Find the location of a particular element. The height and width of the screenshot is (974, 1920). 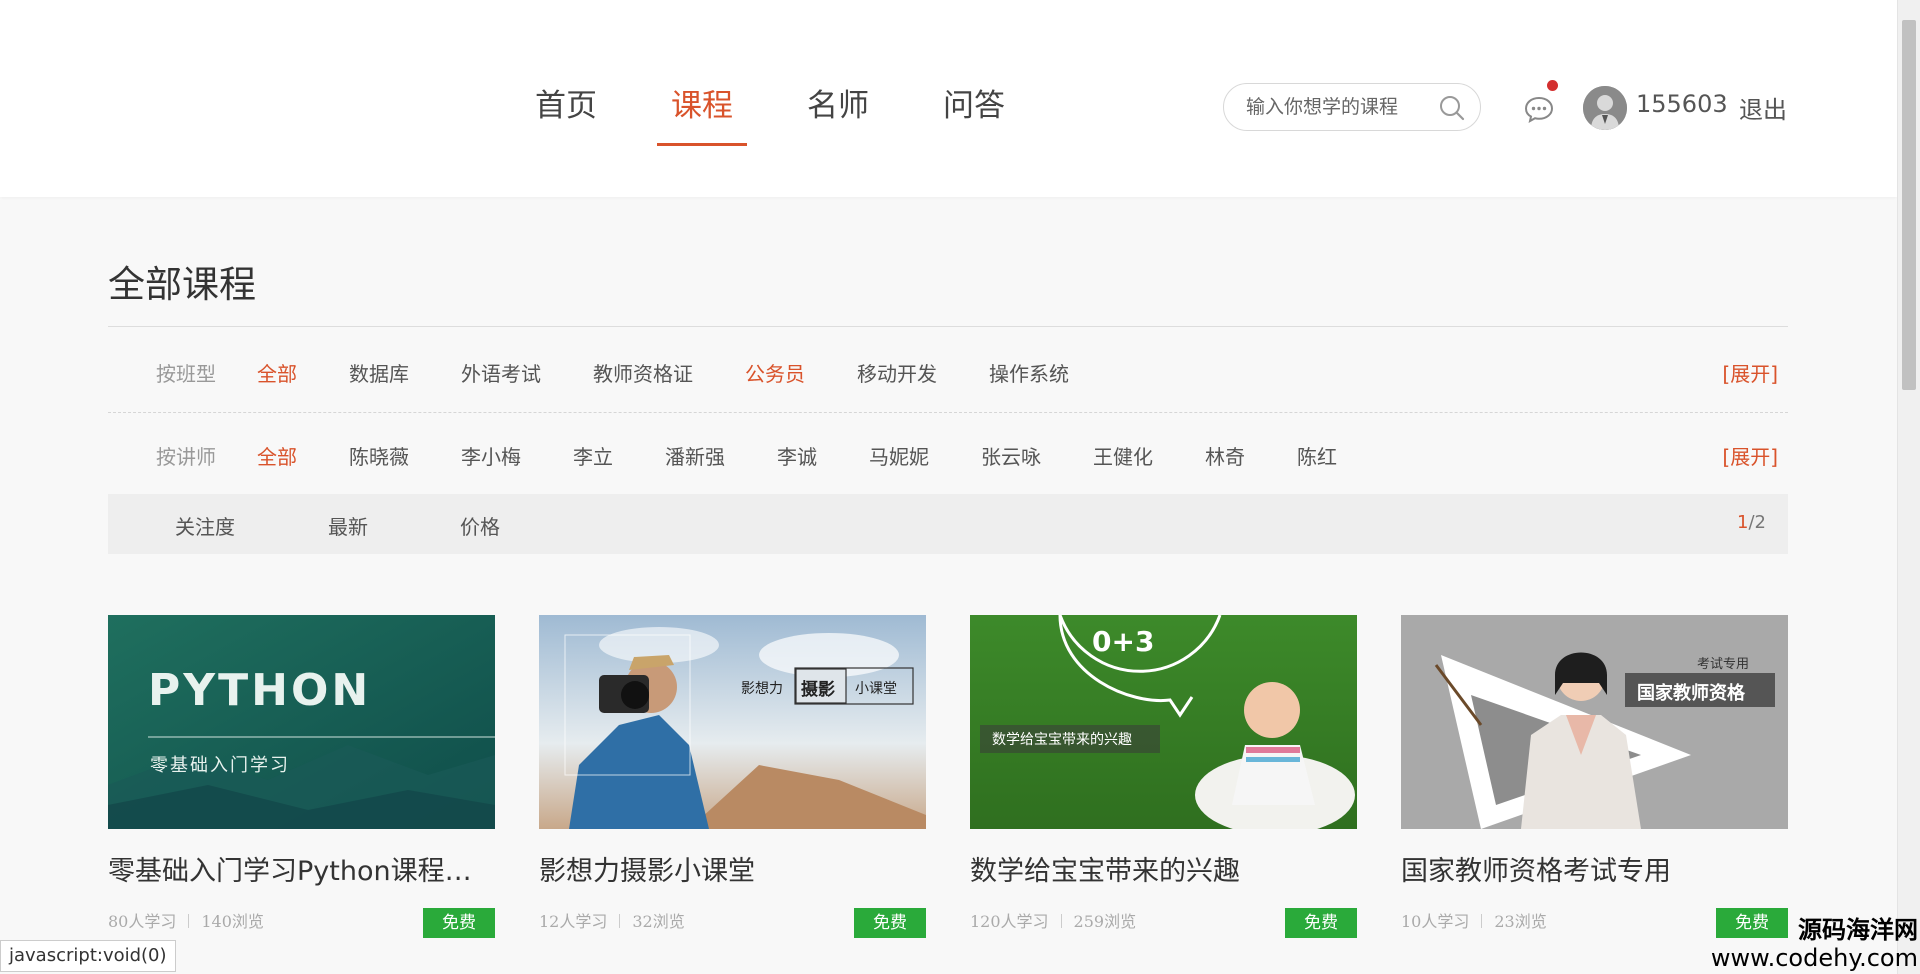

course-title: 影想力摄影小课堂 is located at coordinates (732, 868).